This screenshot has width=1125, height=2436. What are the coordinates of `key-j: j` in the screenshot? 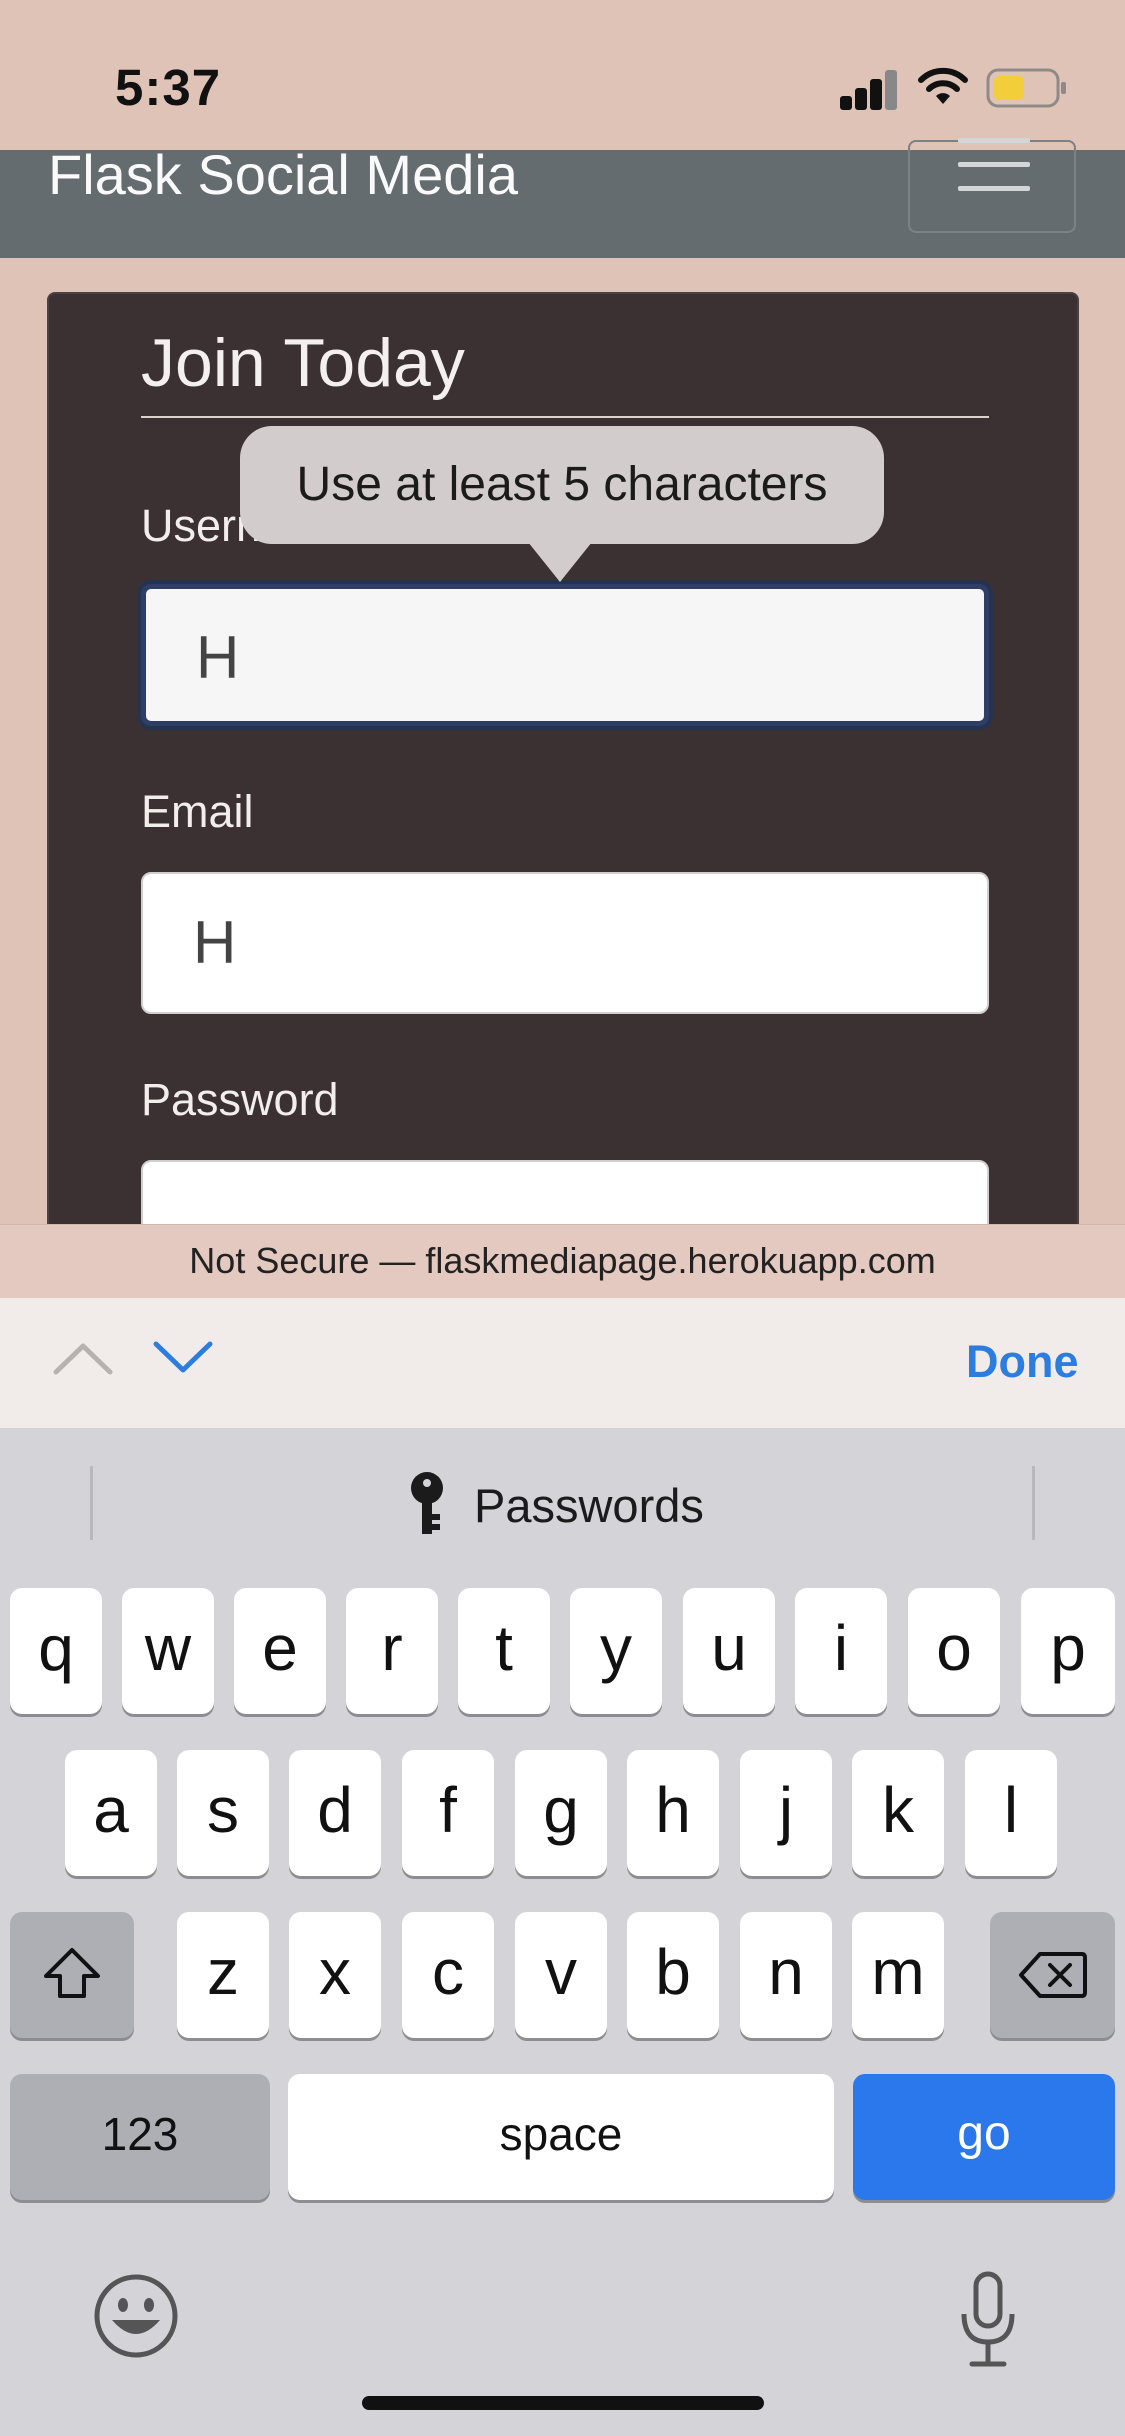 It's located at (786, 1813).